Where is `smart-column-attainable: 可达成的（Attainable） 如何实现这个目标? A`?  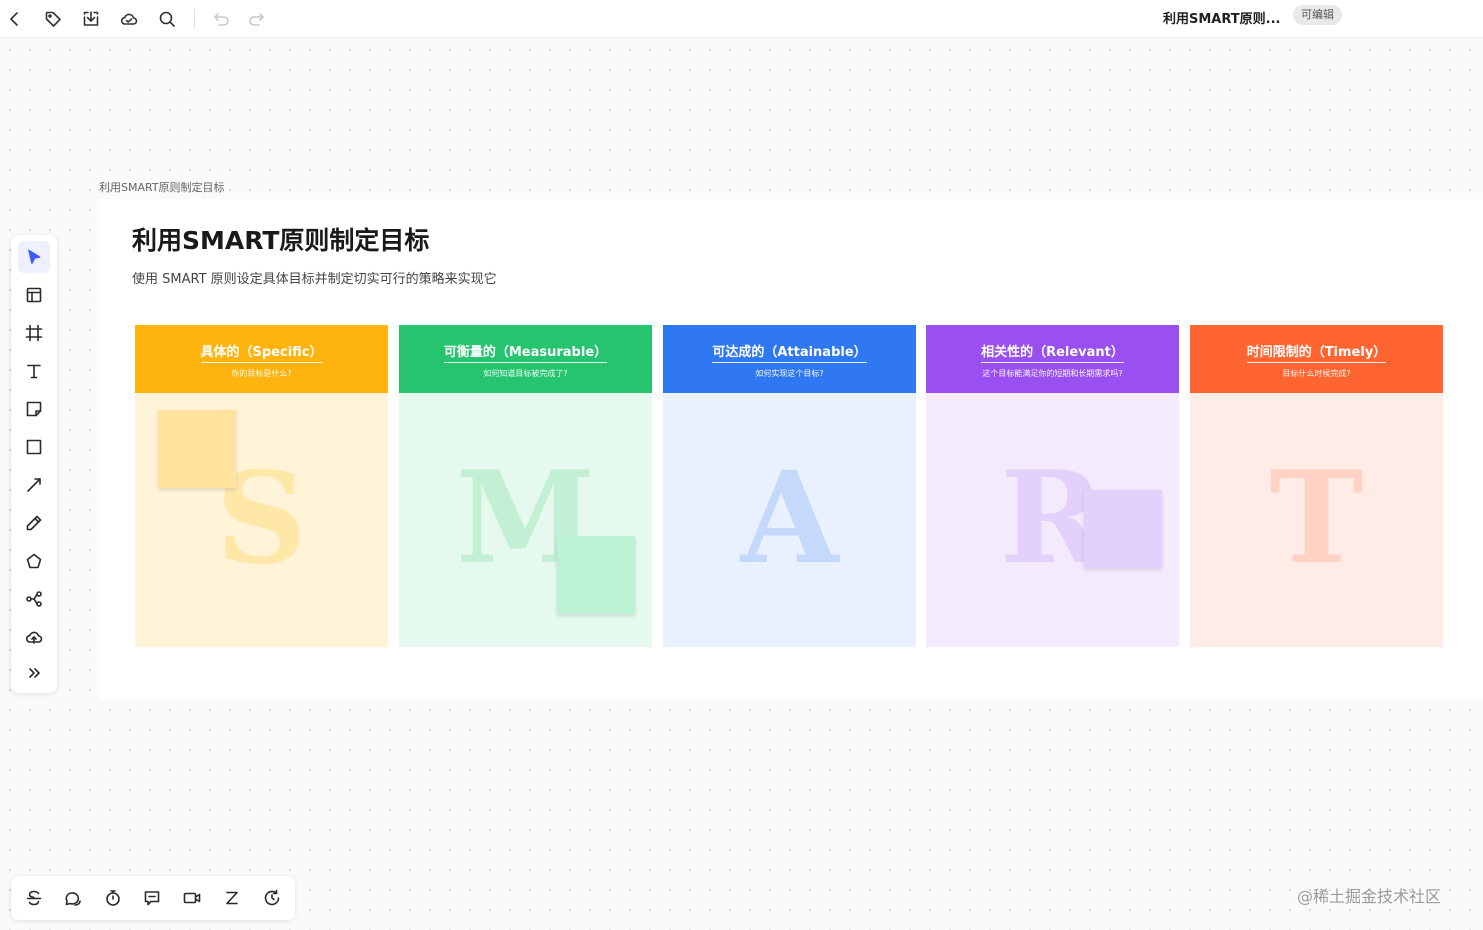
smart-column-attainable: 可达成的（Attainable） 如何实现这个目标? A is located at coordinates (789, 486).